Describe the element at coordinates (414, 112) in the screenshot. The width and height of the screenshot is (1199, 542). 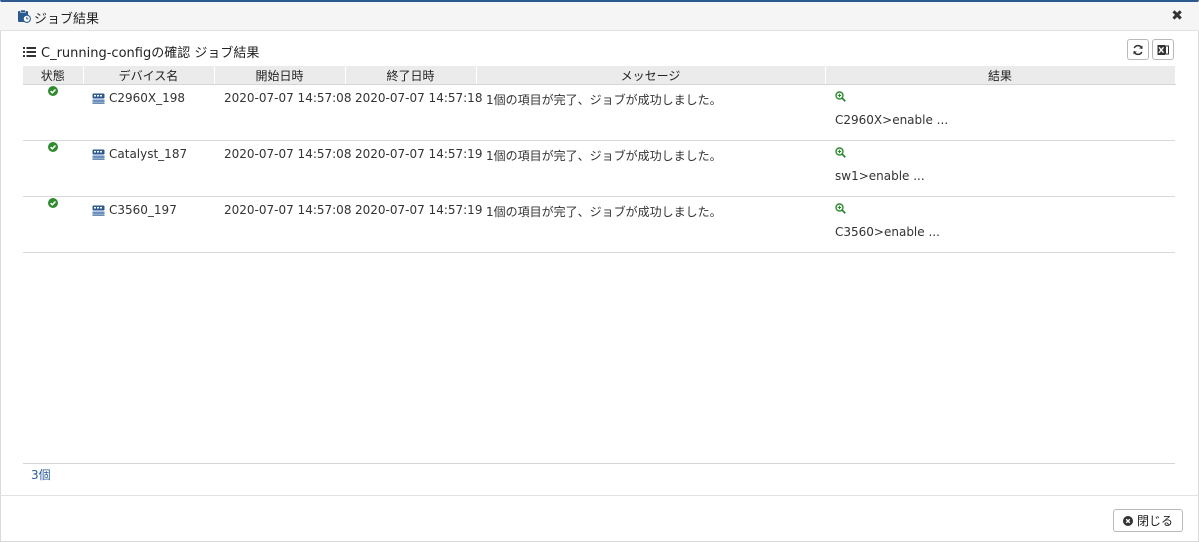
I see `end-cell: 2020-07-07 14:57:18` at that location.